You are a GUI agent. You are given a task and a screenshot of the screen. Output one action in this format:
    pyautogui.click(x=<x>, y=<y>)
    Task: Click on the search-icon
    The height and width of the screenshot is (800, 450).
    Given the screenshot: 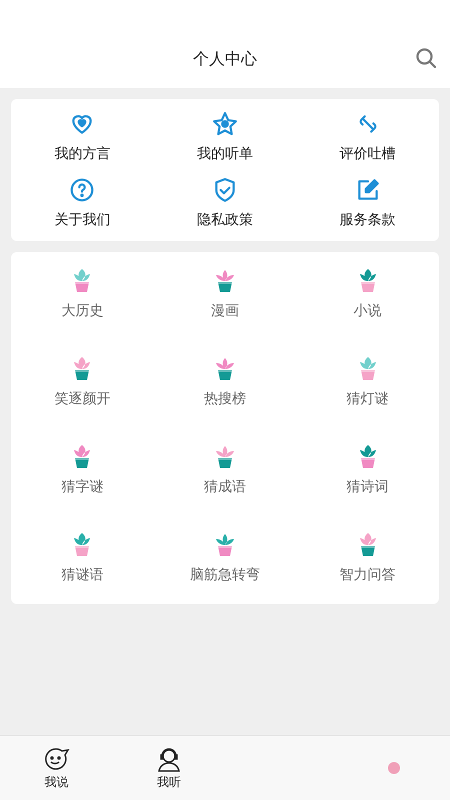 What is the action you would take?
    pyautogui.click(x=426, y=58)
    